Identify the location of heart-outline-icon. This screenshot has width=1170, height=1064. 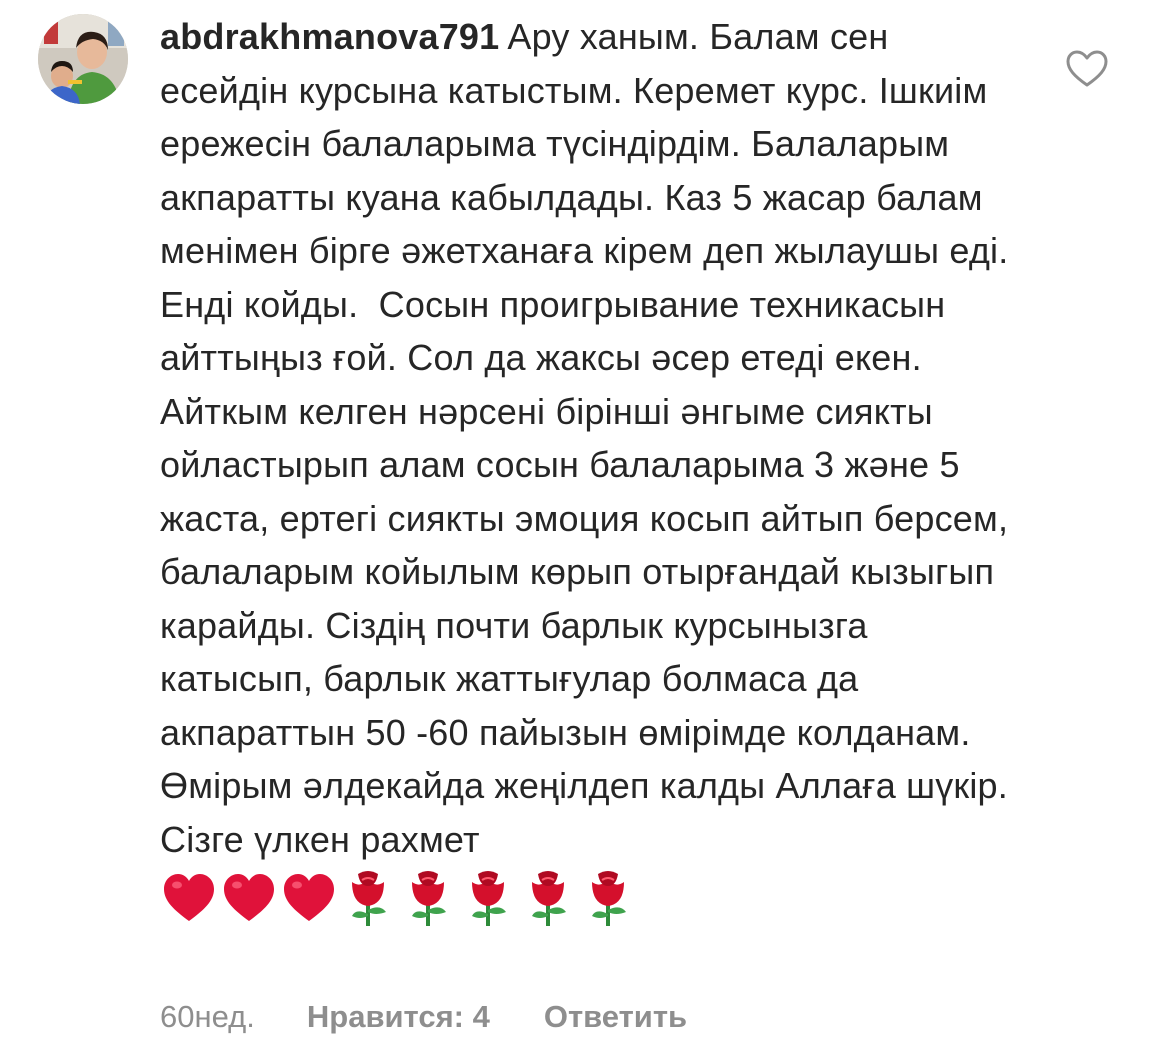
(1087, 69).